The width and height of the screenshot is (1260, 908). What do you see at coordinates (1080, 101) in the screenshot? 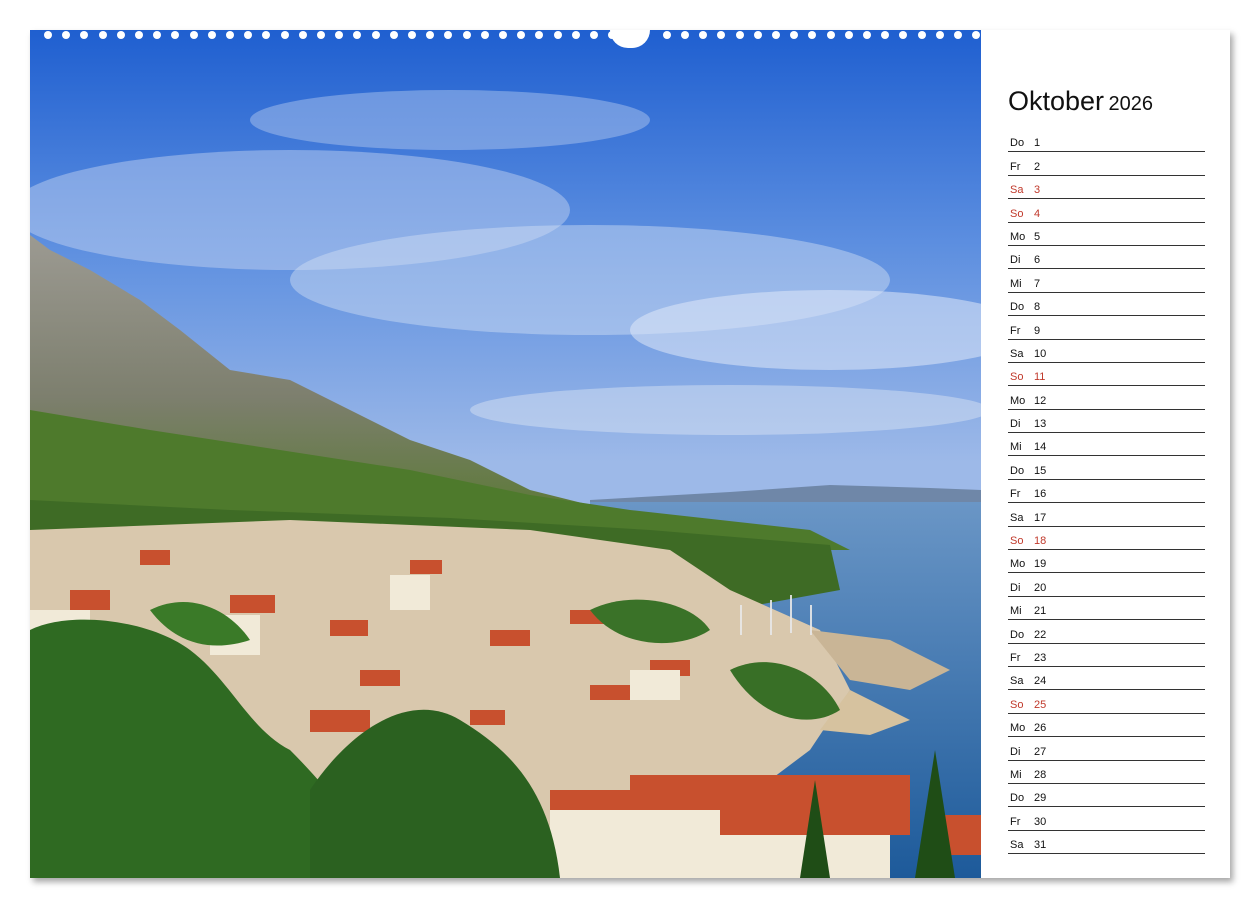
I see `month-title: Oktober 2026` at bounding box center [1080, 101].